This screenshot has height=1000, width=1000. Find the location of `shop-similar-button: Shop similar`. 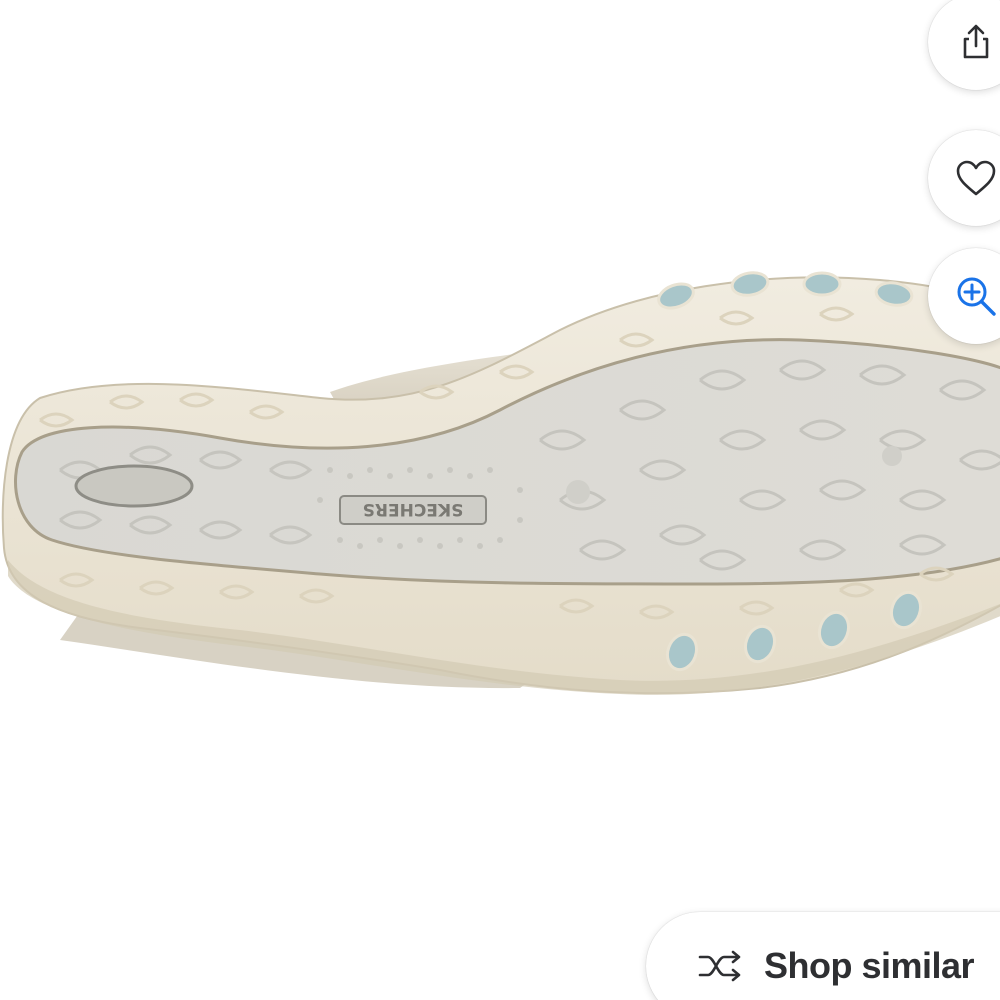

shop-similar-button: Shop similar is located at coordinates (823, 956).